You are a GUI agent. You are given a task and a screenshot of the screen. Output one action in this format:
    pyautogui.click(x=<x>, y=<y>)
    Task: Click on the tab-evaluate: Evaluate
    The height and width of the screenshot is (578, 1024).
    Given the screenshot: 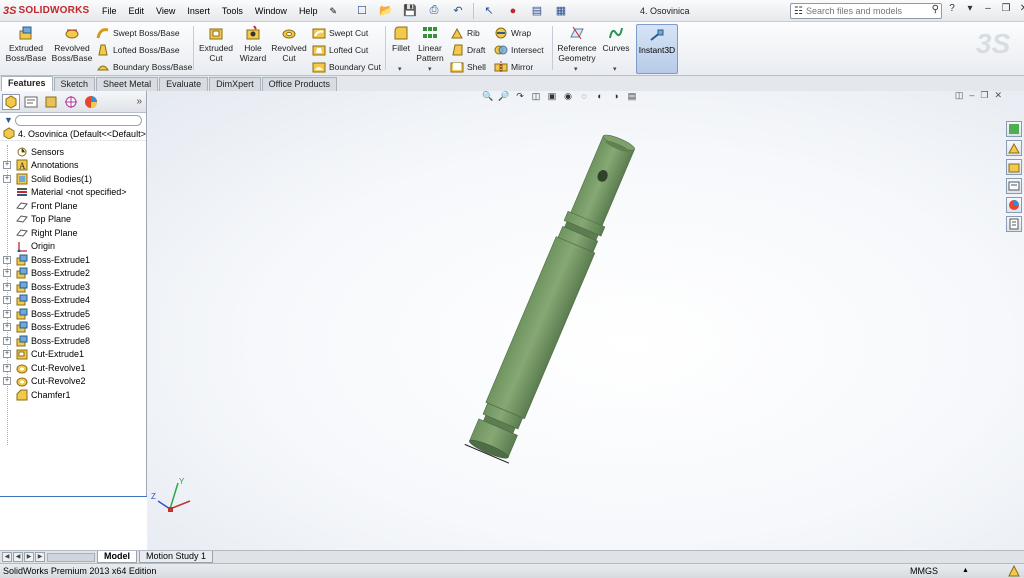 What is the action you would take?
    pyautogui.click(x=184, y=84)
    